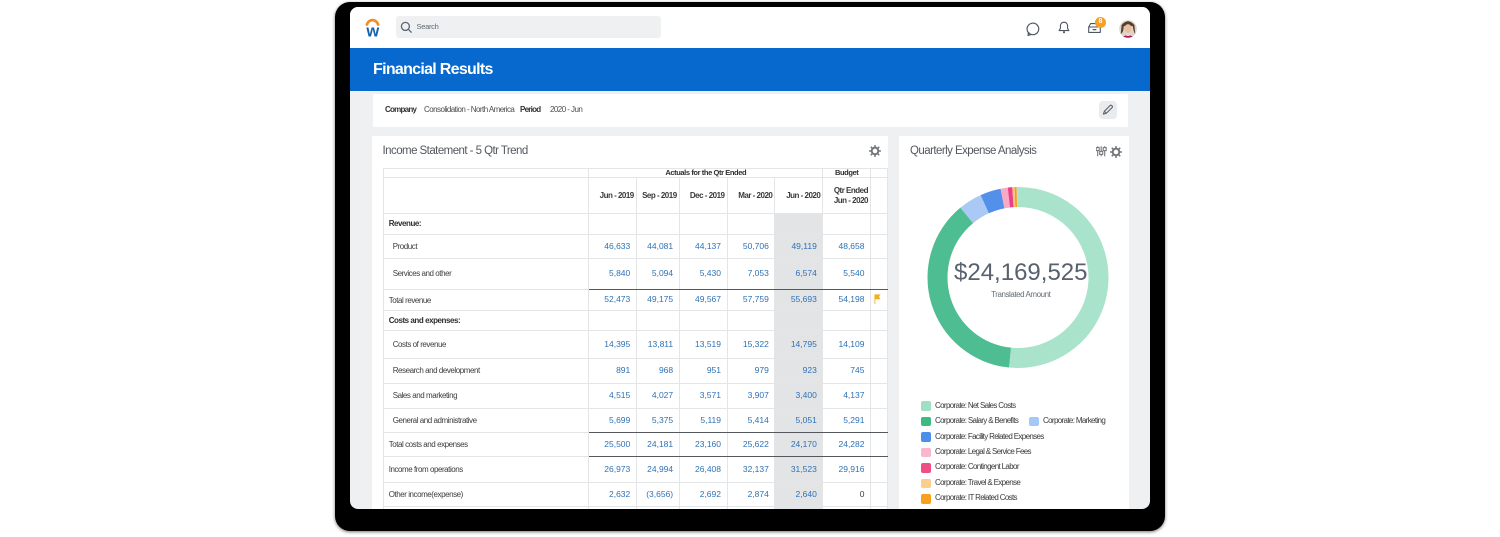 This screenshot has width=1500, height=537. What do you see at coordinates (372, 30) in the screenshot?
I see `svg-text: w` at bounding box center [372, 30].